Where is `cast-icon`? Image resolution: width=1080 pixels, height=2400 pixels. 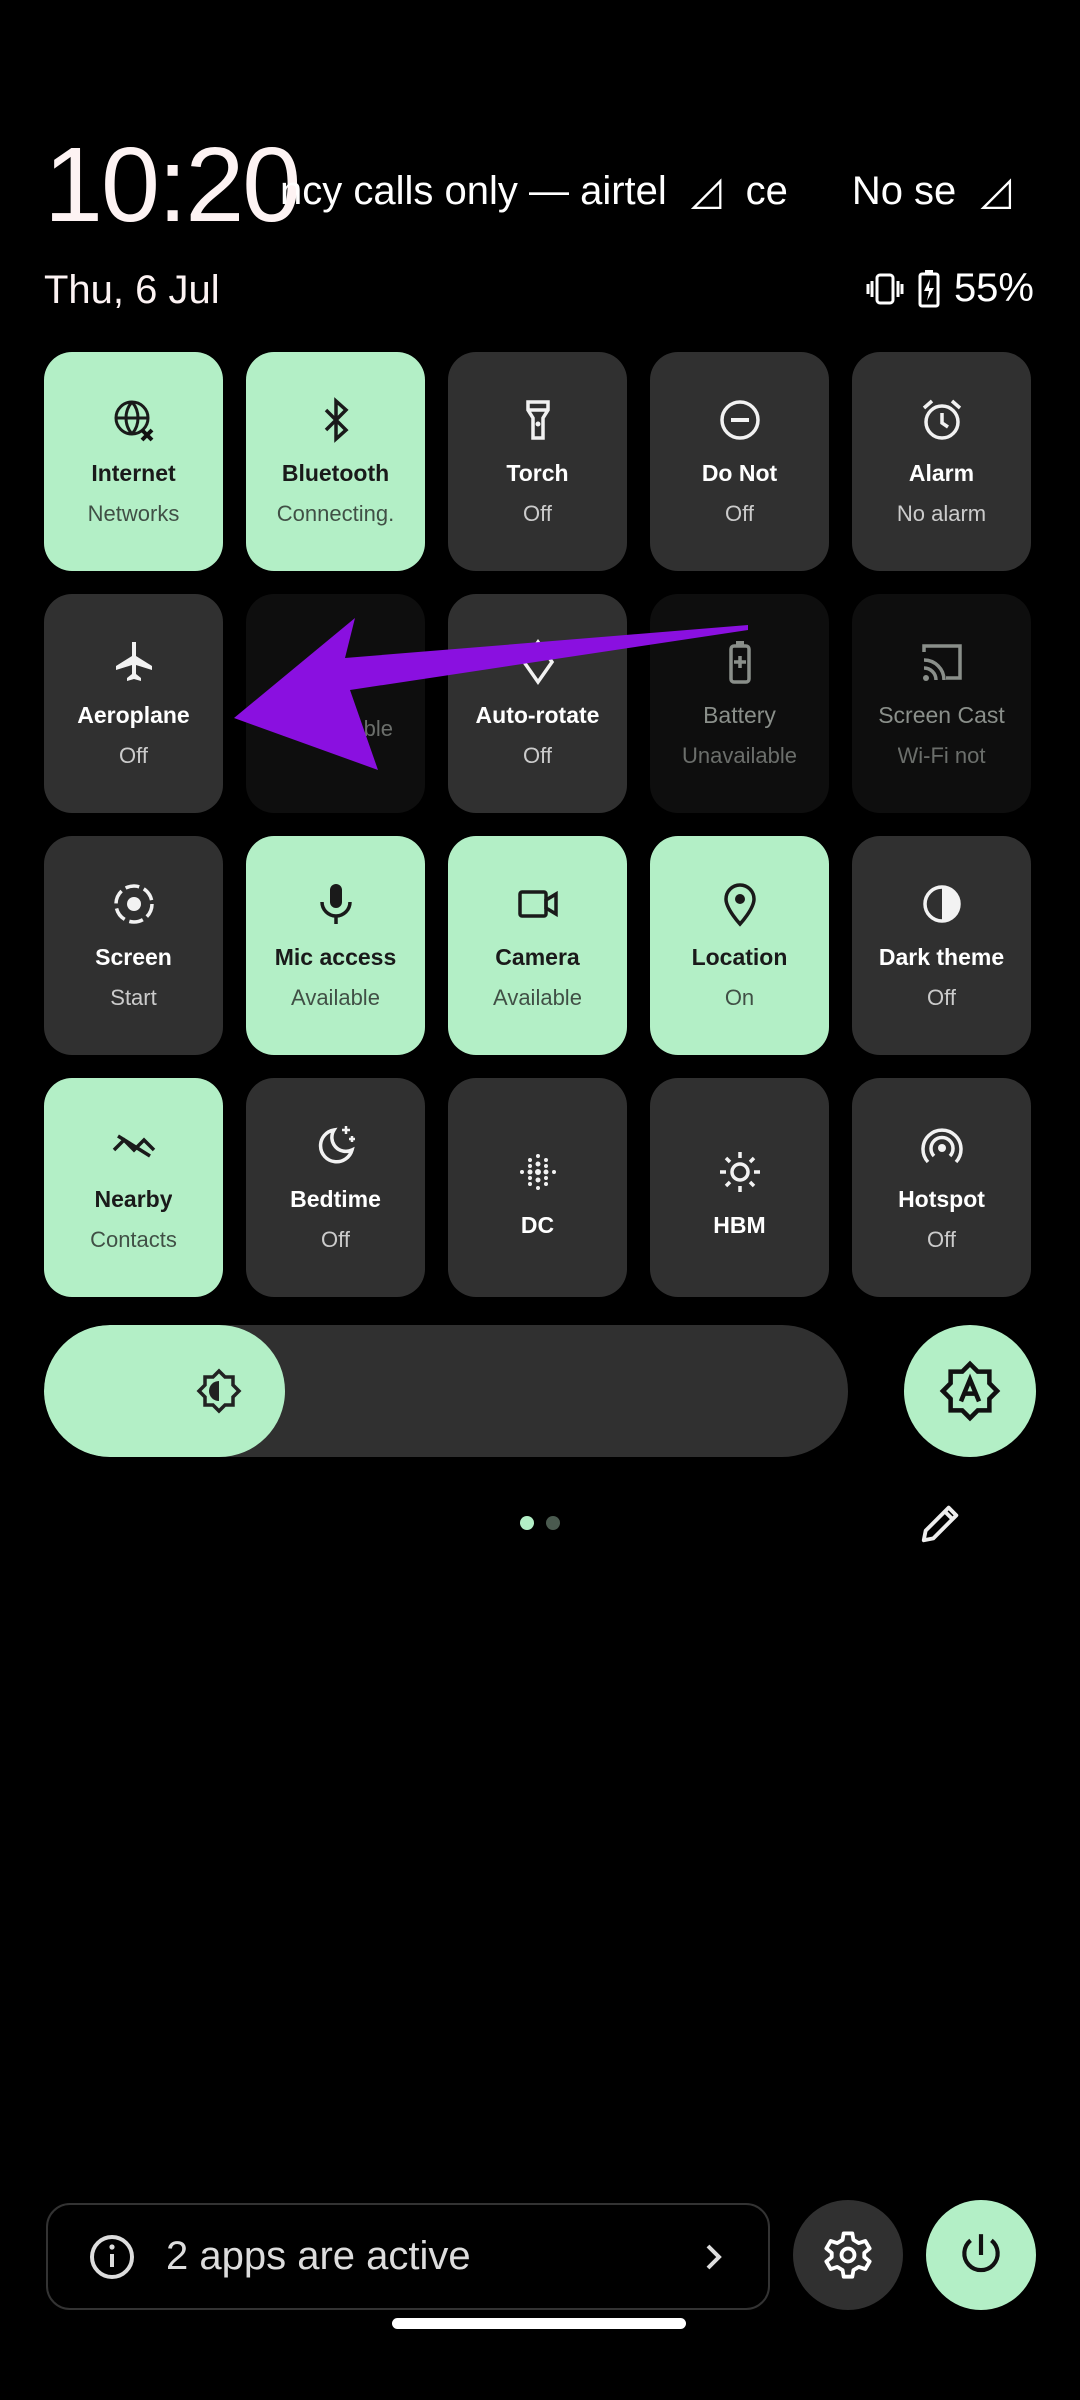
cast-icon is located at coordinates (941, 662).